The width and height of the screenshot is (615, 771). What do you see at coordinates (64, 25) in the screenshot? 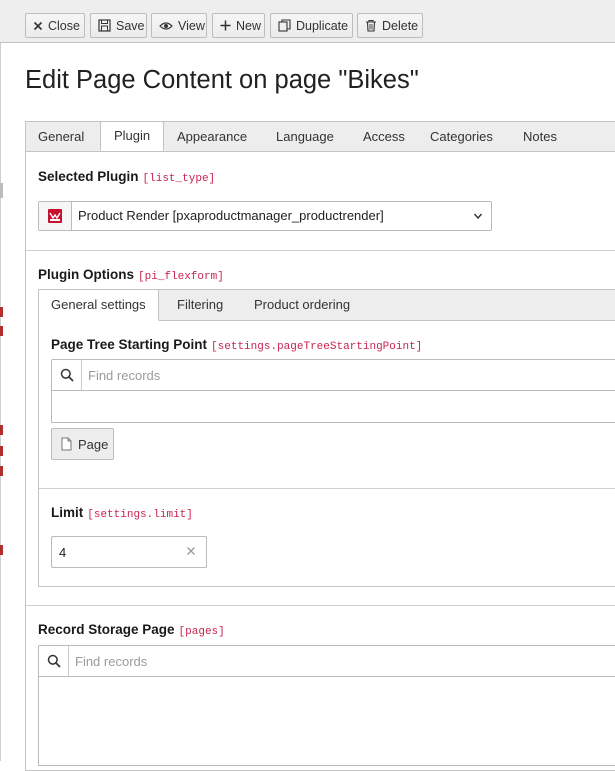
I see `close-button-label: Close` at bounding box center [64, 25].